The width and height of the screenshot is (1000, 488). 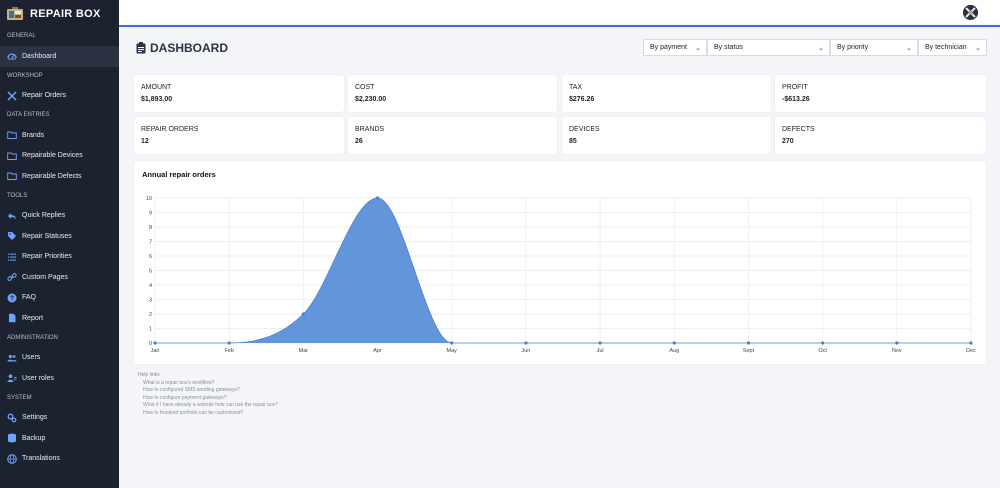 What do you see at coordinates (12, 418) in the screenshot?
I see `gear-icon` at bounding box center [12, 418].